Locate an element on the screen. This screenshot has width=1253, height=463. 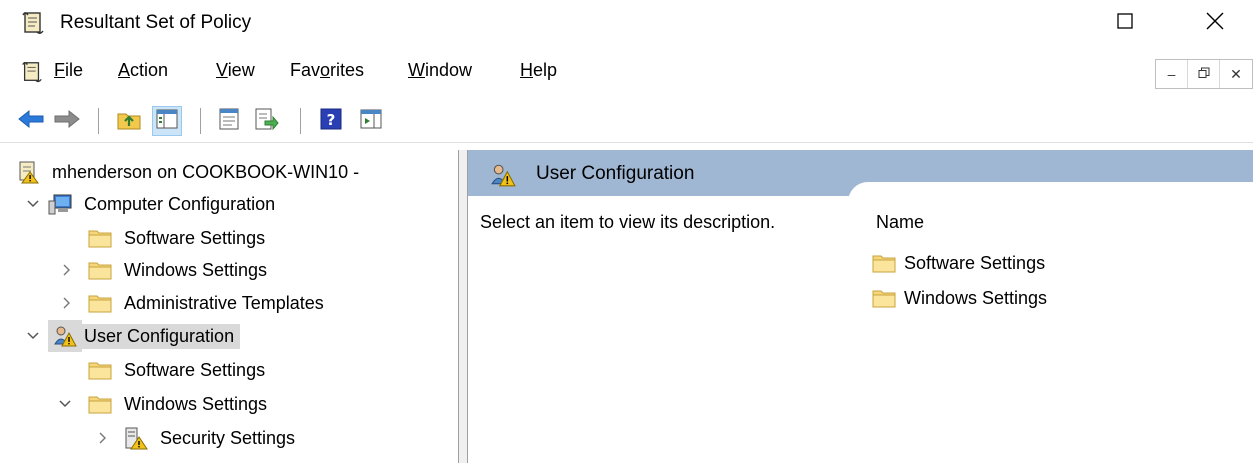
tree-item-label: mhenderson on COOKBOOK-WIN10 - is located at coordinates (206, 171).